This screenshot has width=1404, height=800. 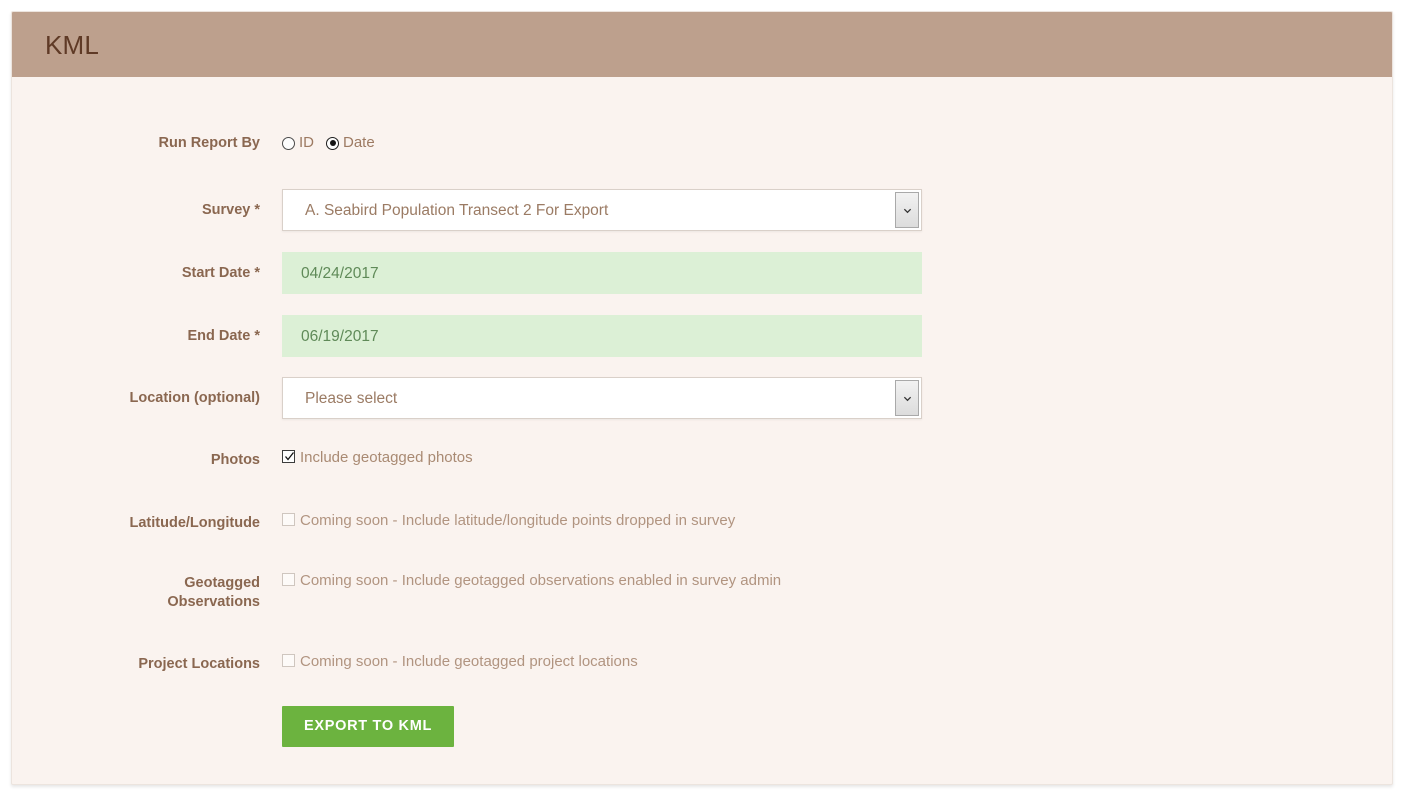 What do you see at coordinates (199, 664) in the screenshot?
I see `project-locations-label: Project Locations` at bounding box center [199, 664].